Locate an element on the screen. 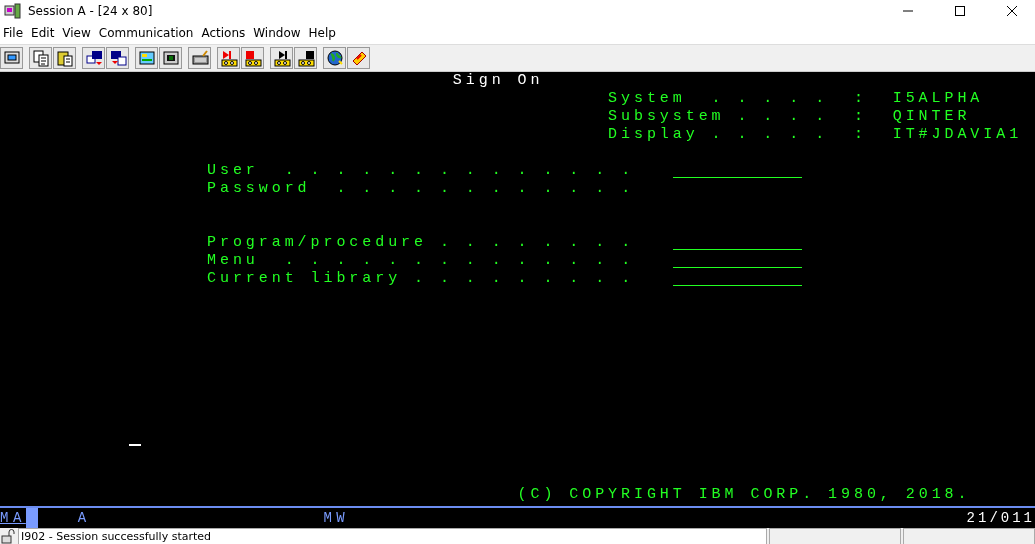 The height and width of the screenshot is (544, 1035). info-value: QINTER is located at coordinates (932, 117).